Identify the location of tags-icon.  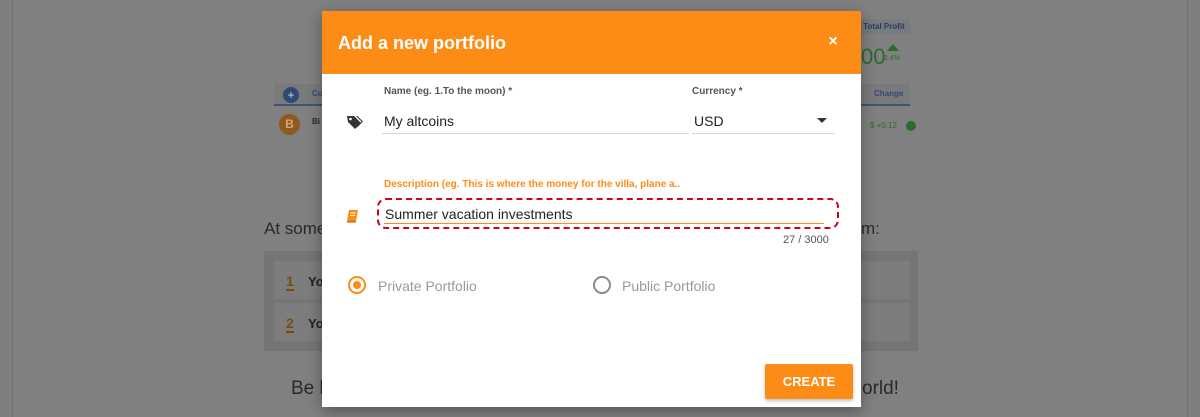
(355, 122).